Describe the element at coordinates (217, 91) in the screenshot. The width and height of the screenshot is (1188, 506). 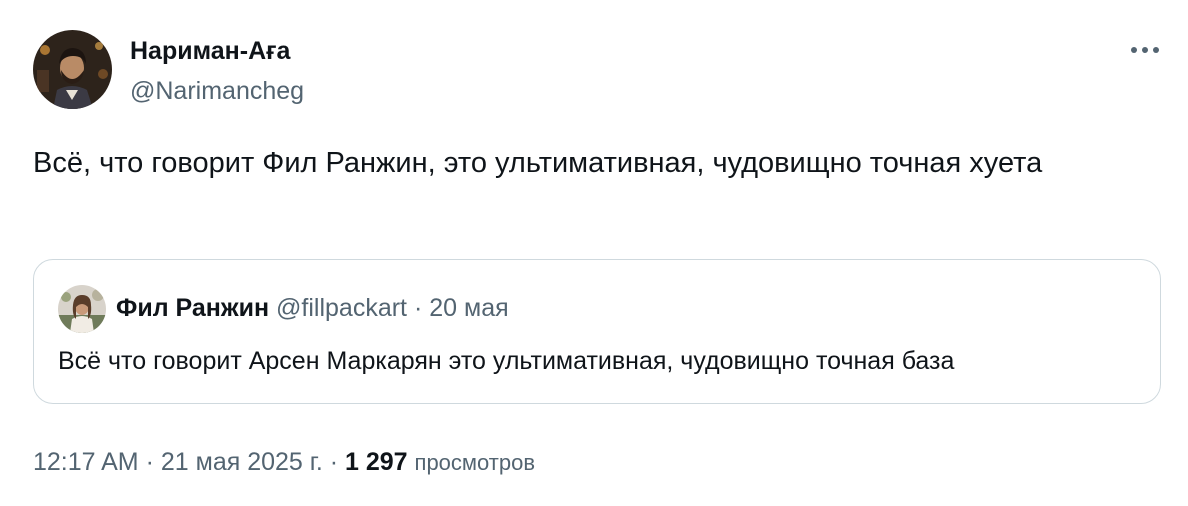
I see `author-handle: @Narimancheg` at that location.